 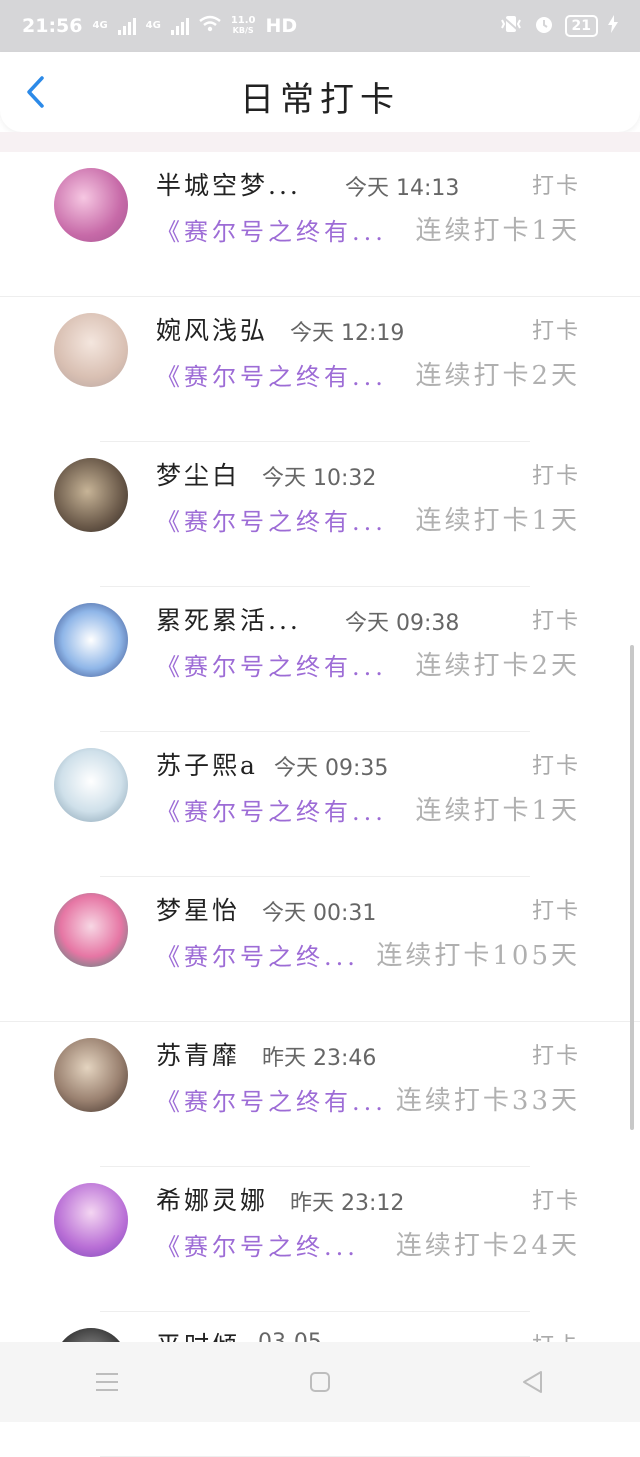 I want to click on checkin-time: 今天 09:38, so click(x=402, y=623).